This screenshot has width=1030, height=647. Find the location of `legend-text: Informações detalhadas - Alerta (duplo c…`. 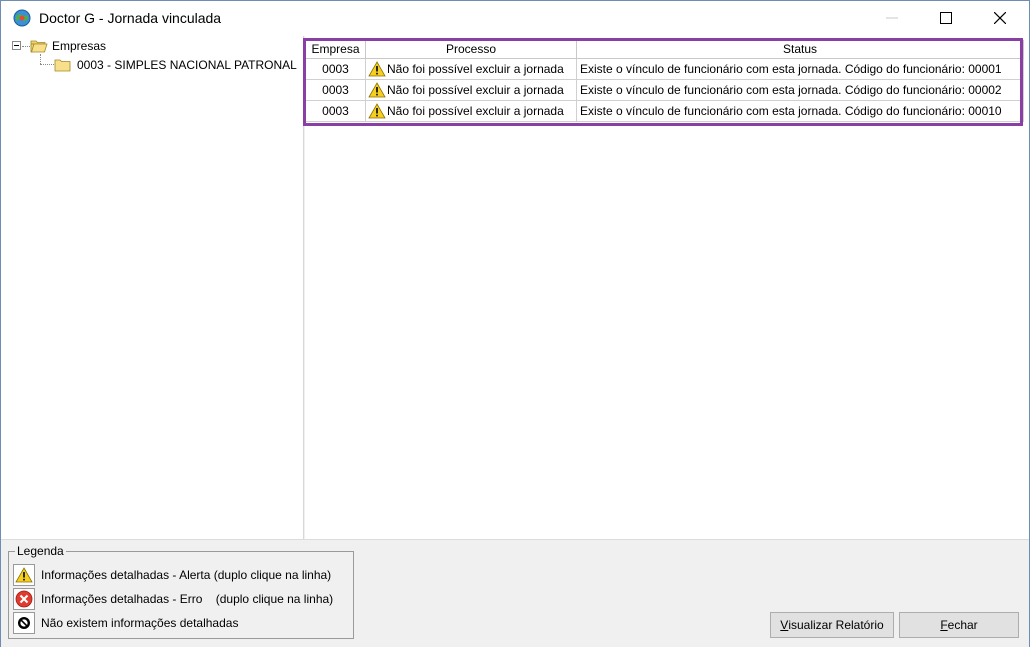

legend-text: Informações detalhadas - Alerta (duplo c… is located at coordinates (186, 575).